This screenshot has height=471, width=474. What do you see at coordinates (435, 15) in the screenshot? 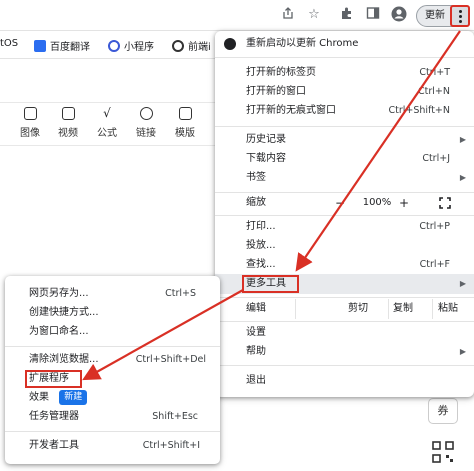
I see `update-label: 更新` at bounding box center [435, 15].